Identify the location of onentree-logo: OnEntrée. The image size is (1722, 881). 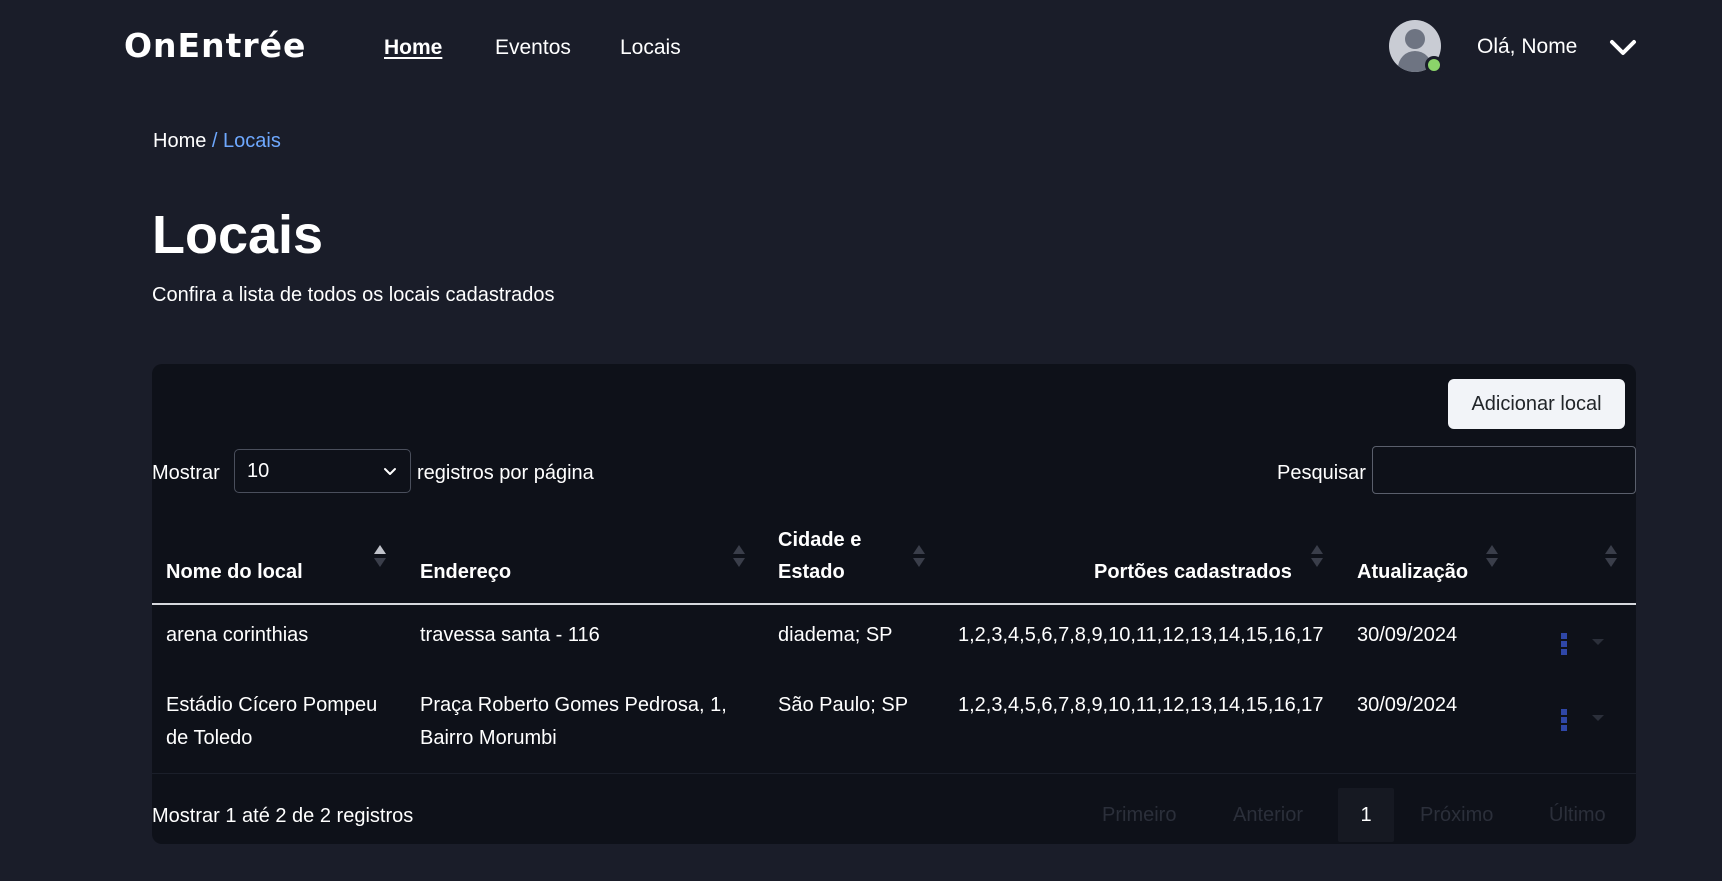
(215, 45).